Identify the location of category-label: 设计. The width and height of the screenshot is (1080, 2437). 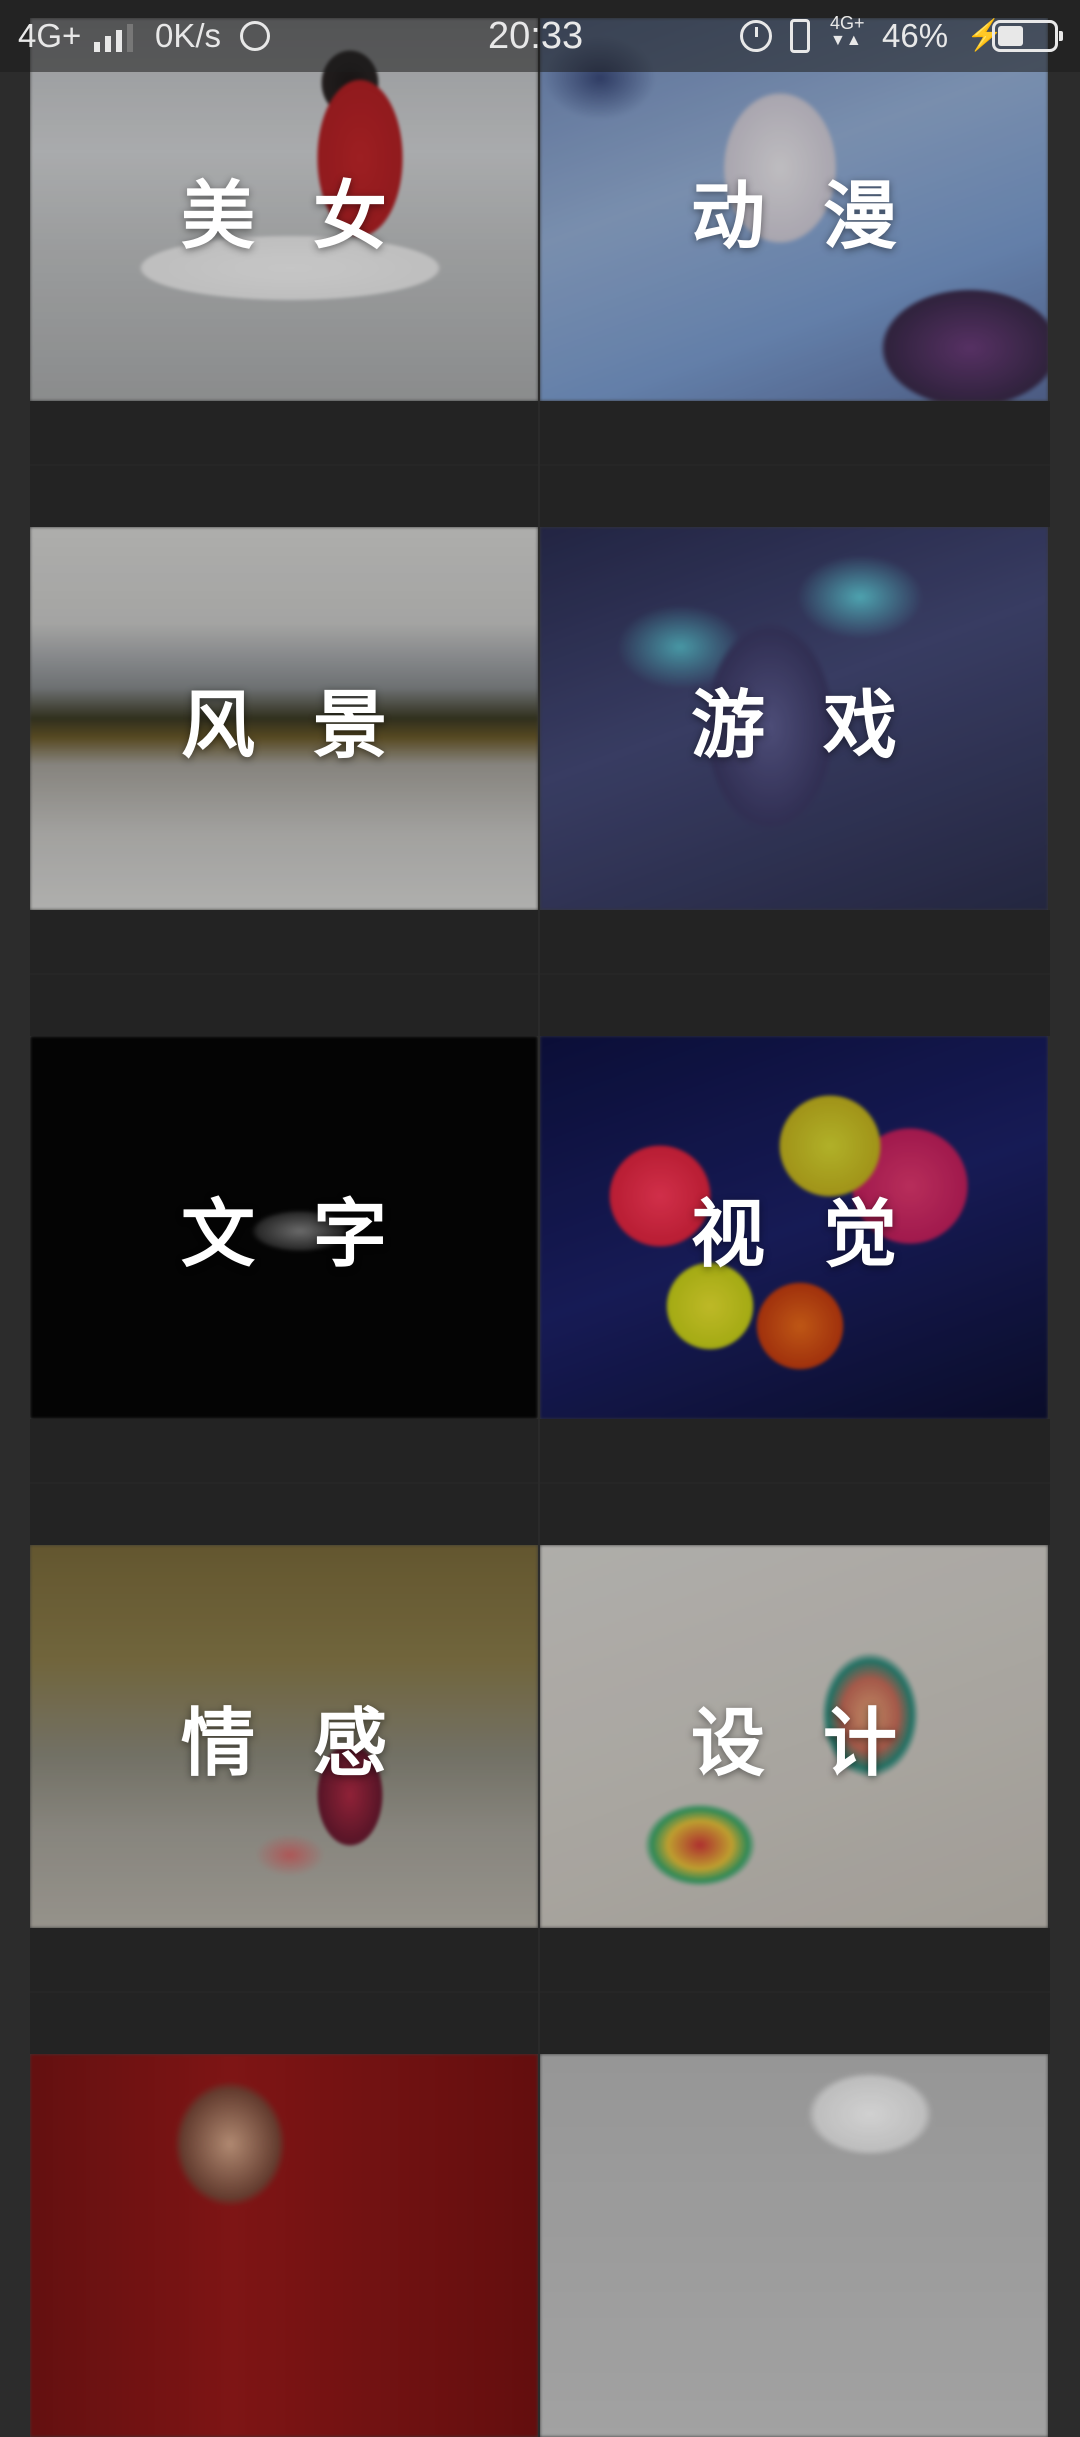
(823, 1743).